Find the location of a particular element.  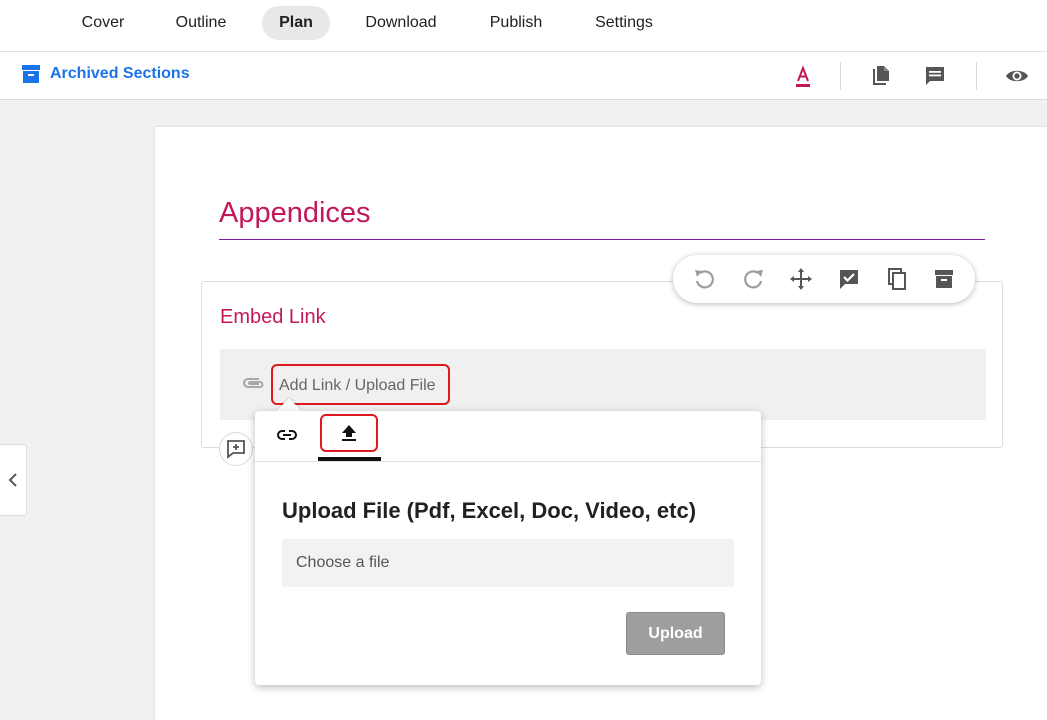

section-actions-toolbar is located at coordinates (824, 279).